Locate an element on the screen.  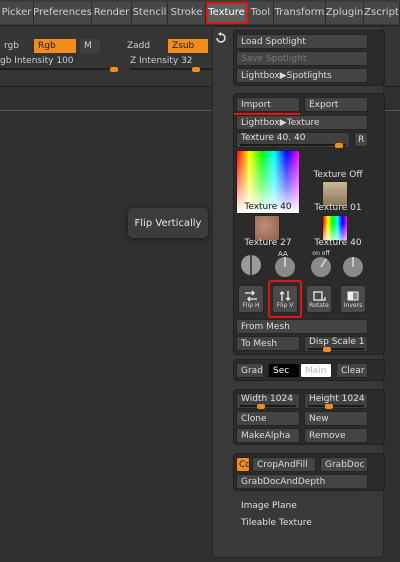
load-spotlight-button: Load Spotlight is located at coordinates (302, 41).